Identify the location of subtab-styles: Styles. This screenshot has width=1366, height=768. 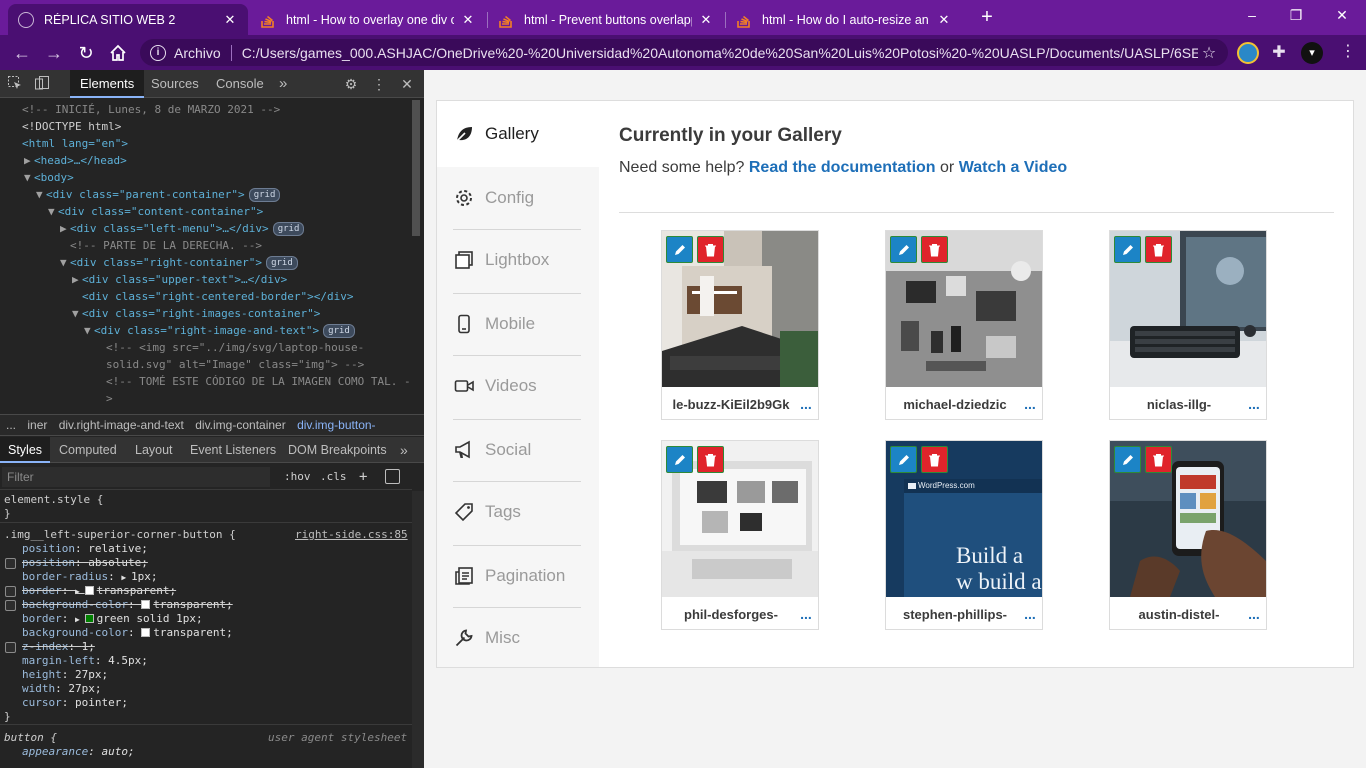
(25, 450).